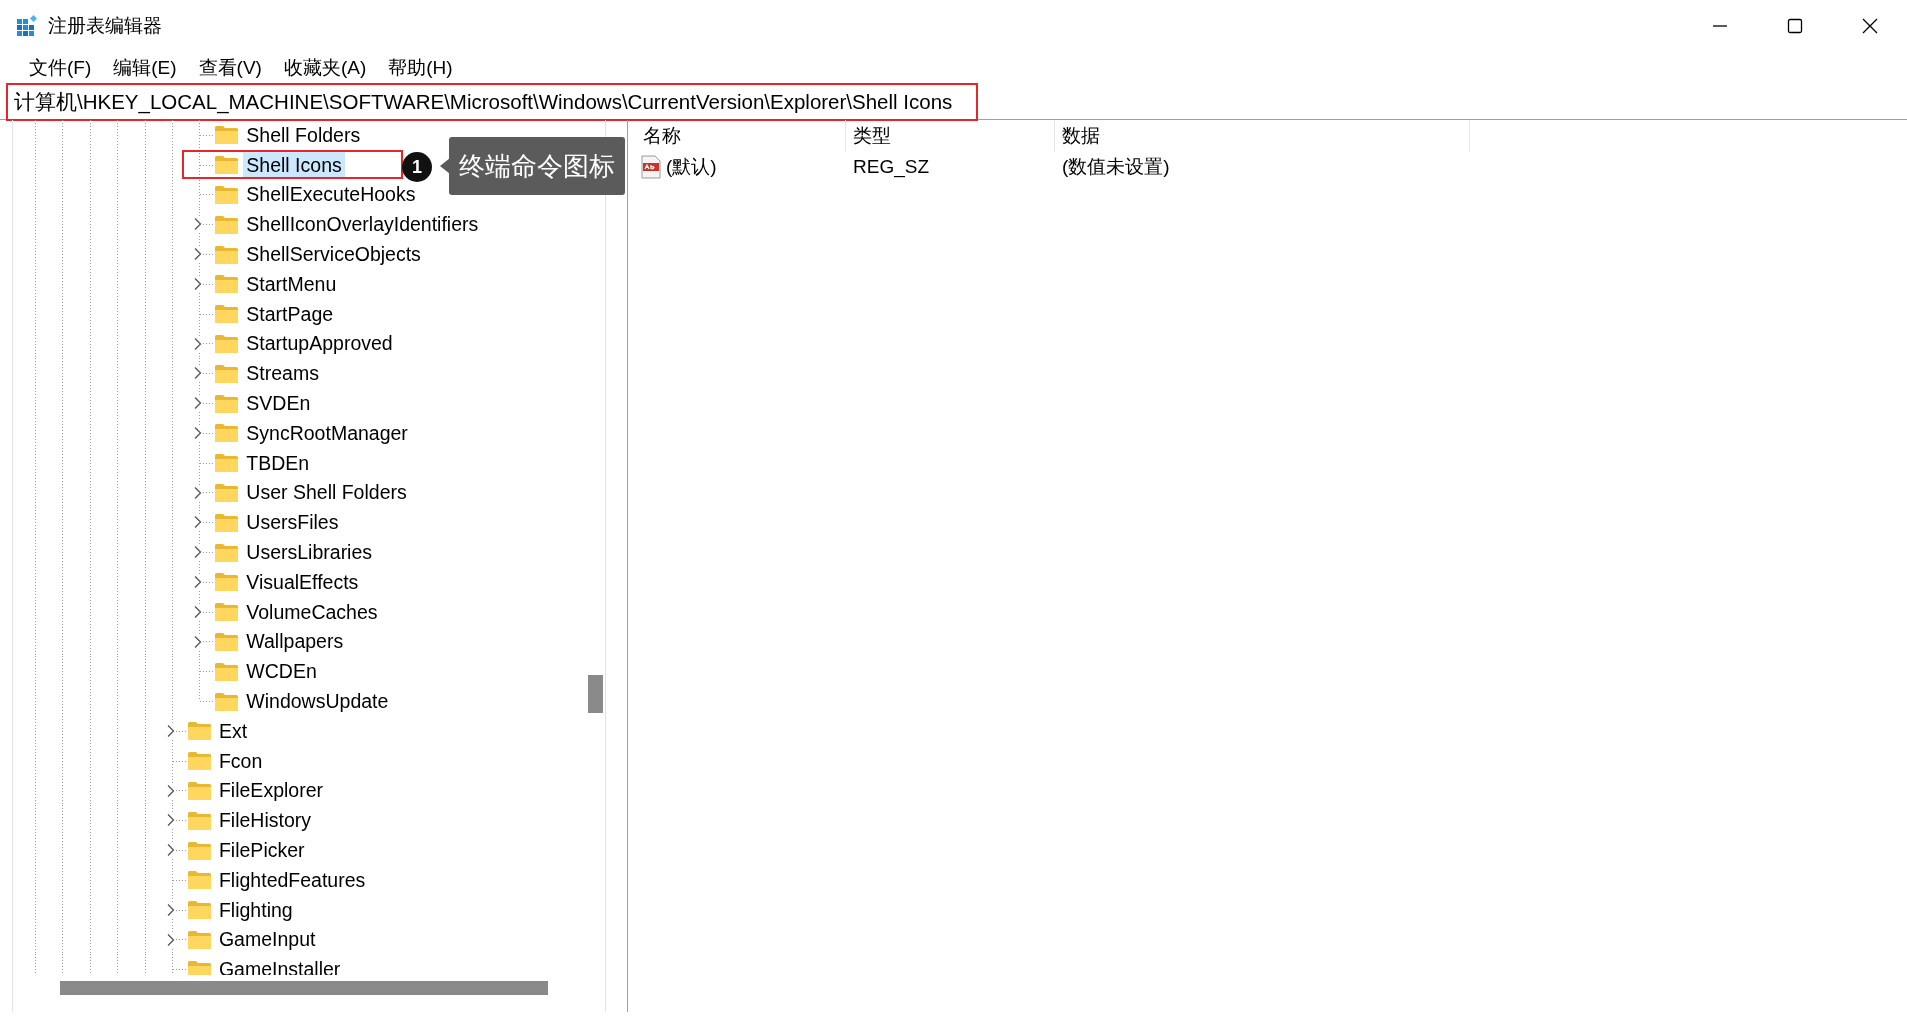  I want to click on tree-item: FlightedFeatures, so click(292, 879).